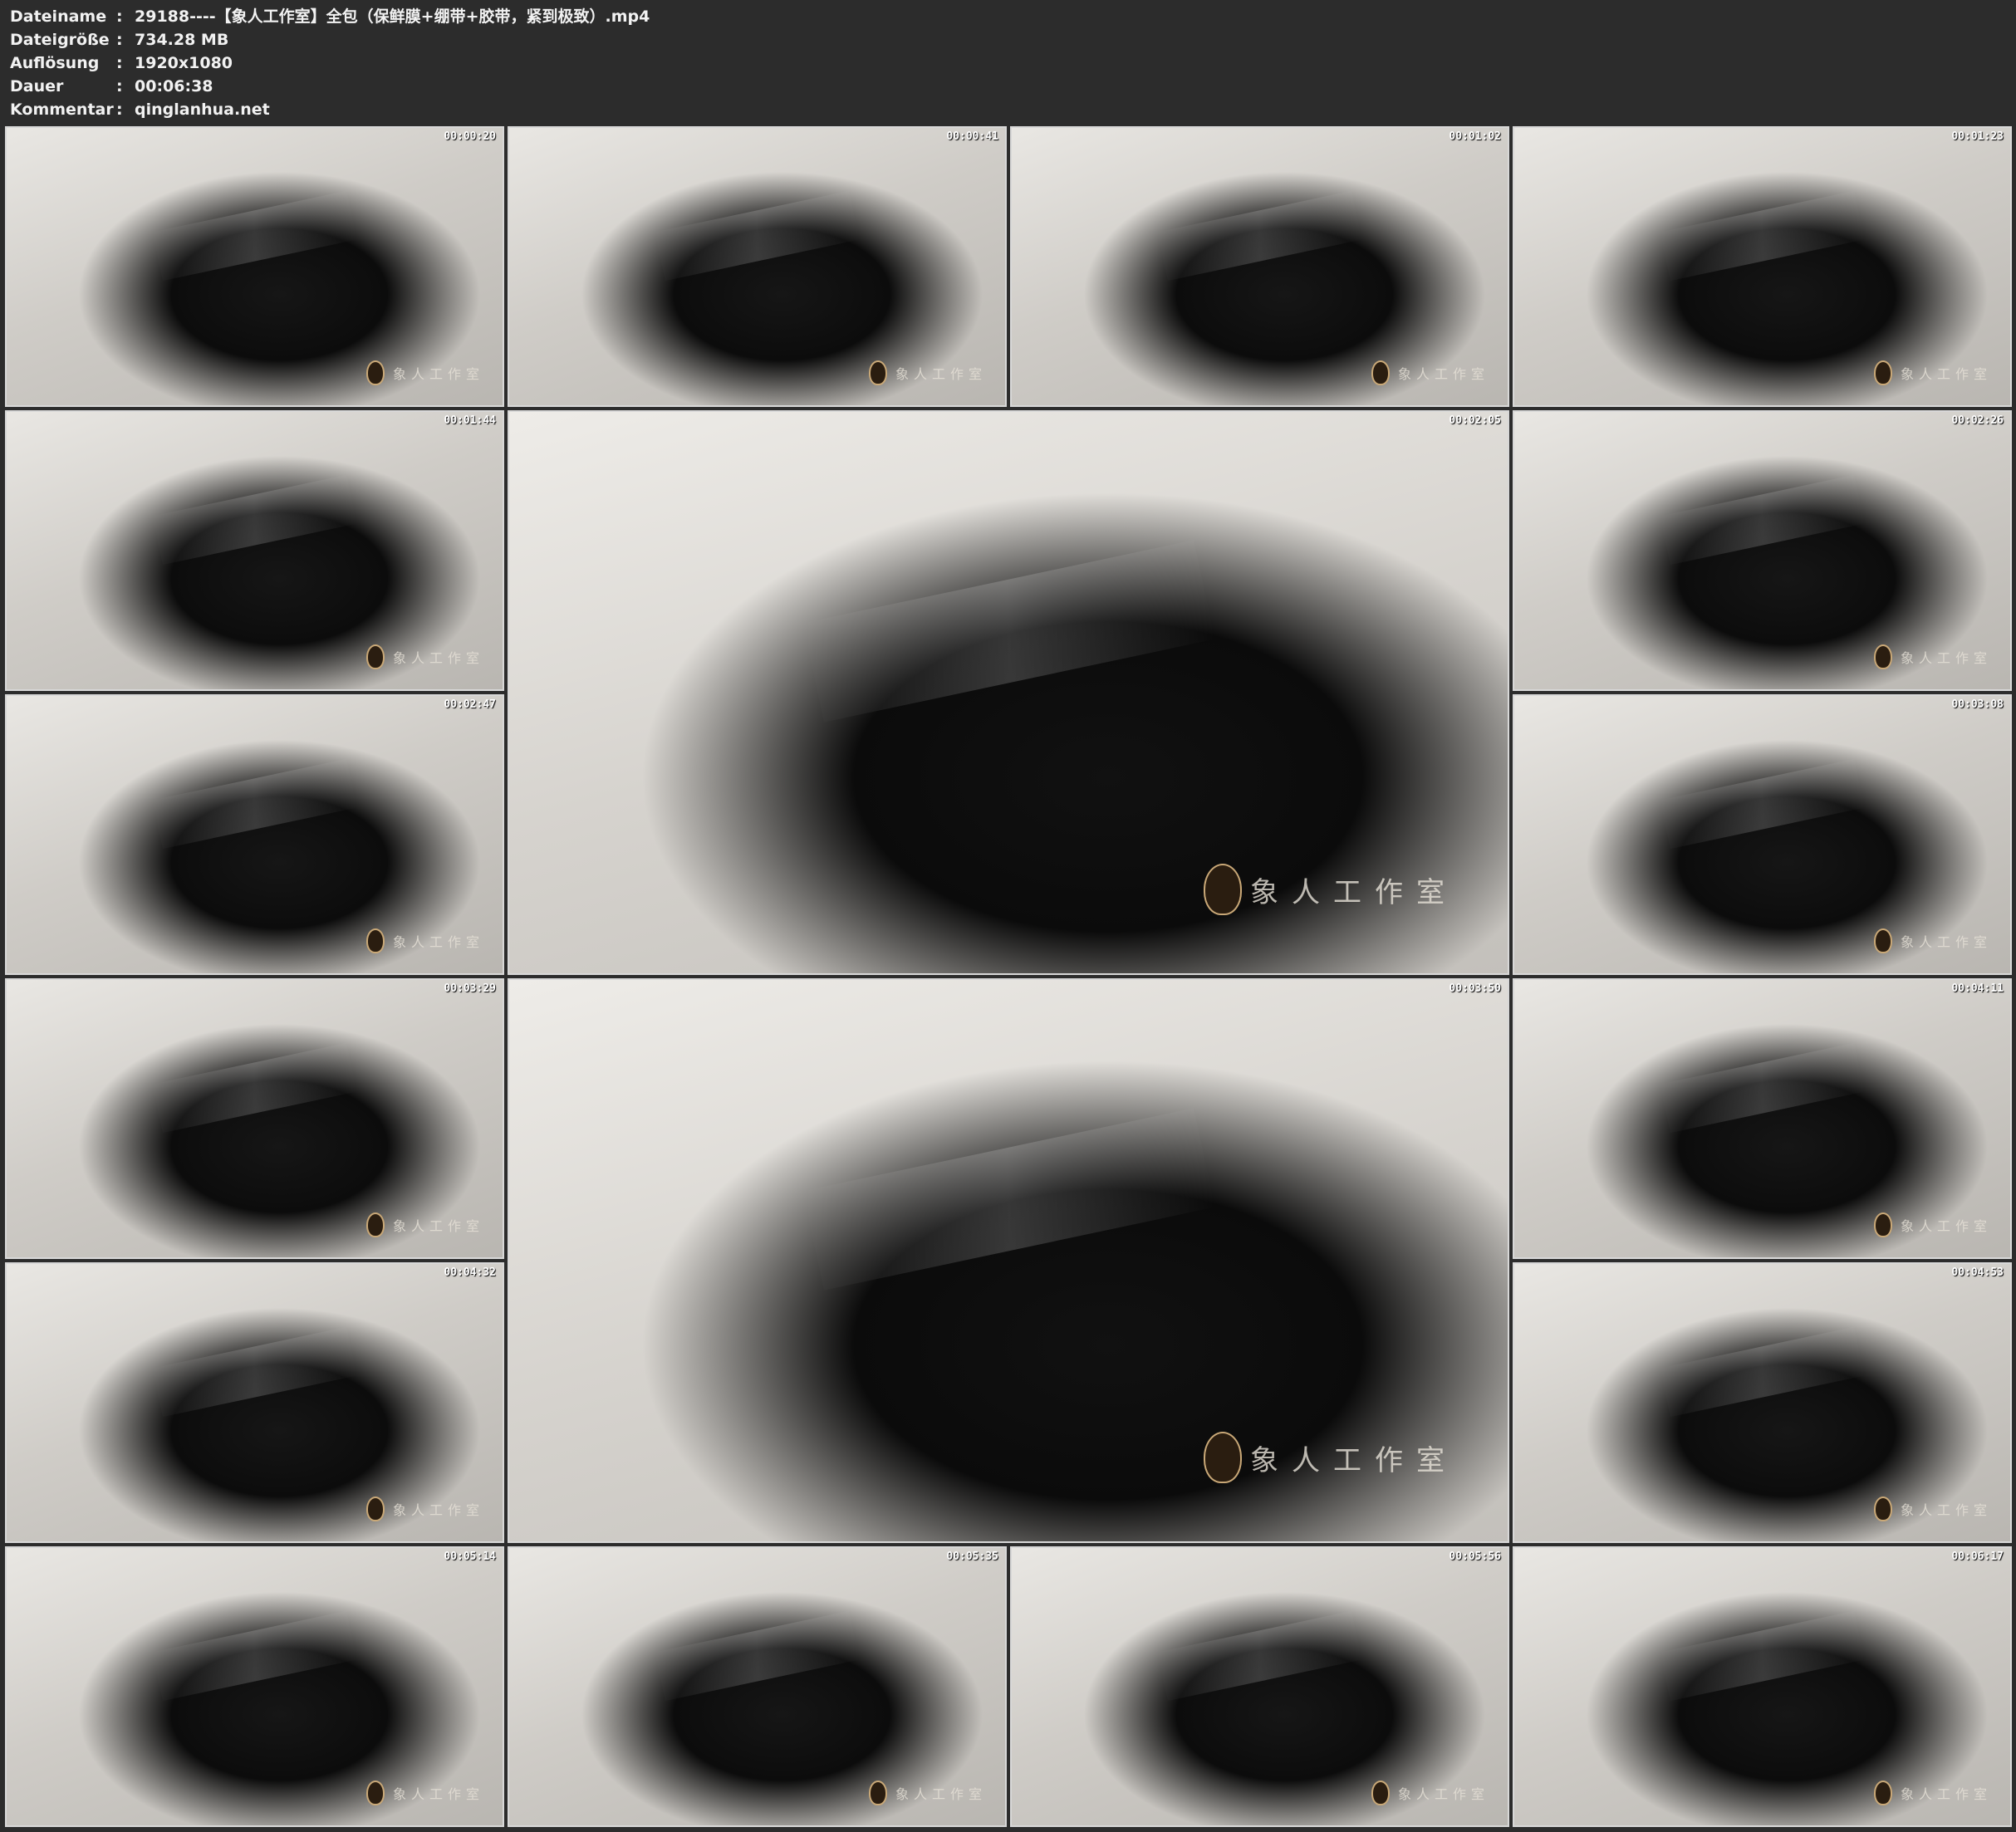 The image size is (2016, 1832). I want to click on video-thumbnail: 00:00:41 象人工作室, so click(757, 266).